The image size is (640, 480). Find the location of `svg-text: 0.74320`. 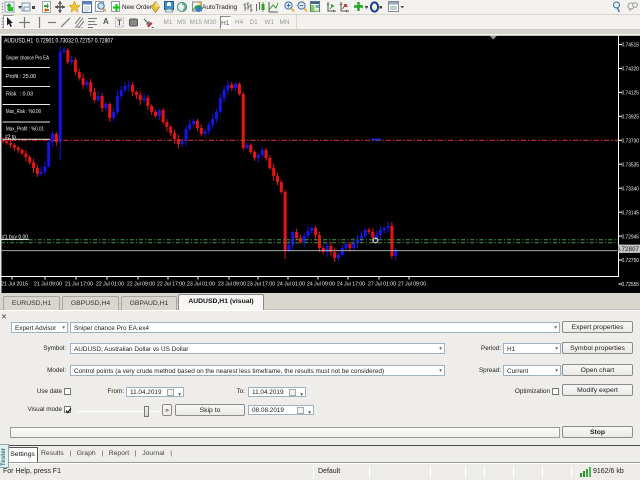

svg-text: 0.74320 is located at coordinates (631, 70).